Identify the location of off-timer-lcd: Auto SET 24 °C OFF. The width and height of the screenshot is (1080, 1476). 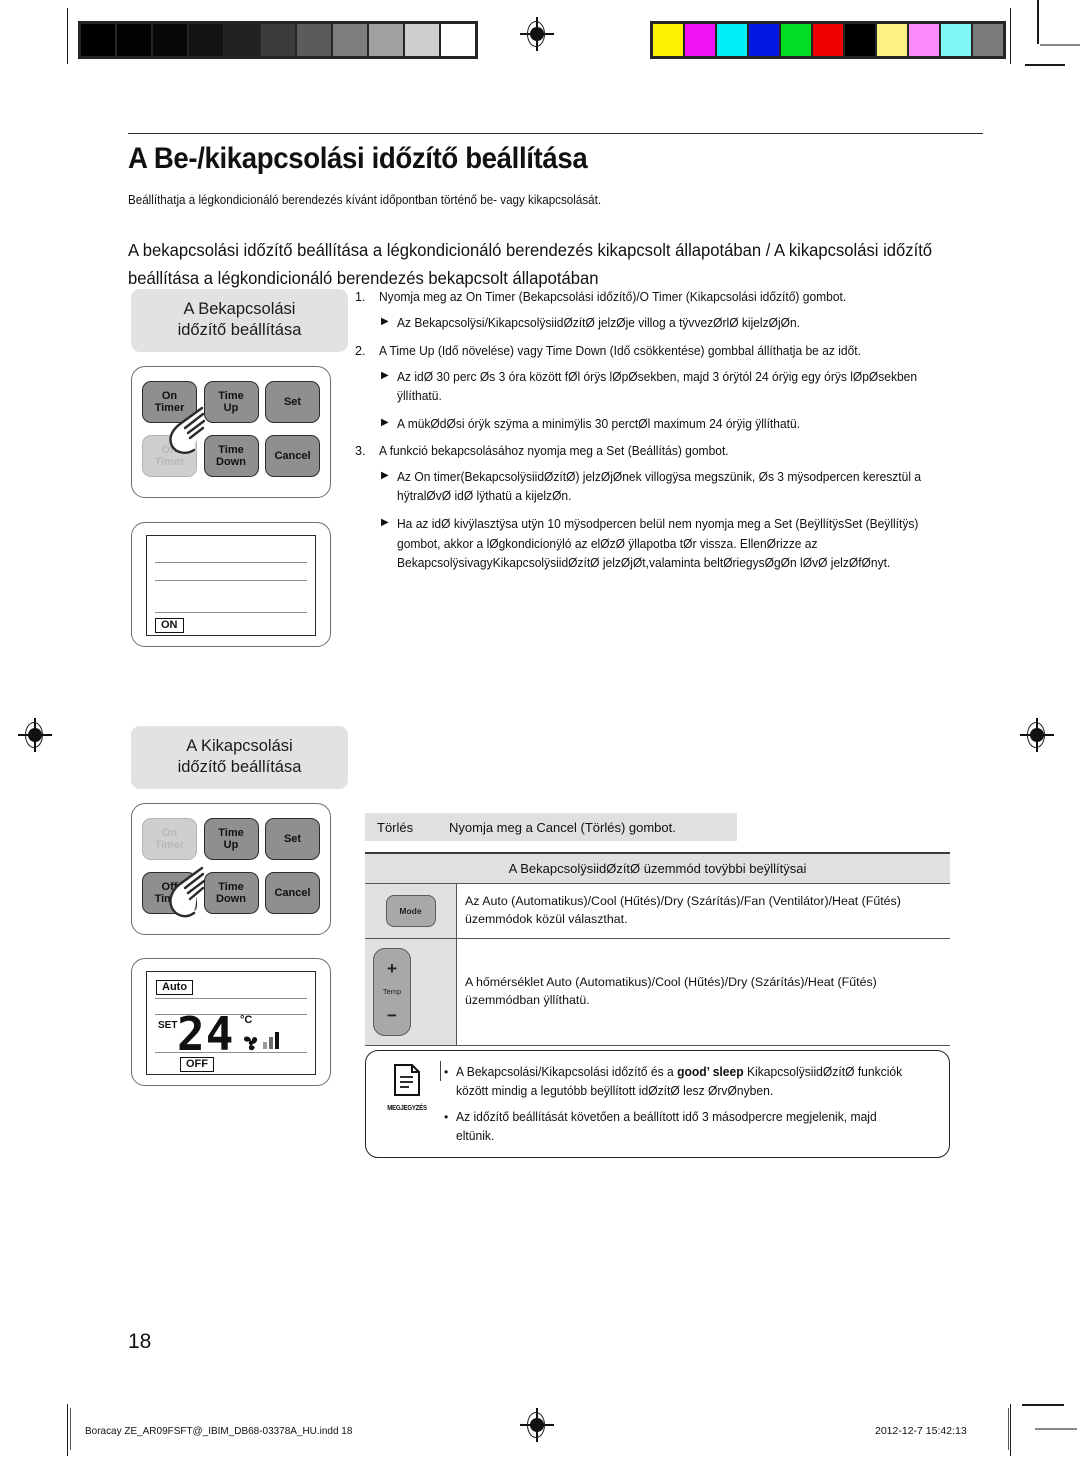
(231, 1023).